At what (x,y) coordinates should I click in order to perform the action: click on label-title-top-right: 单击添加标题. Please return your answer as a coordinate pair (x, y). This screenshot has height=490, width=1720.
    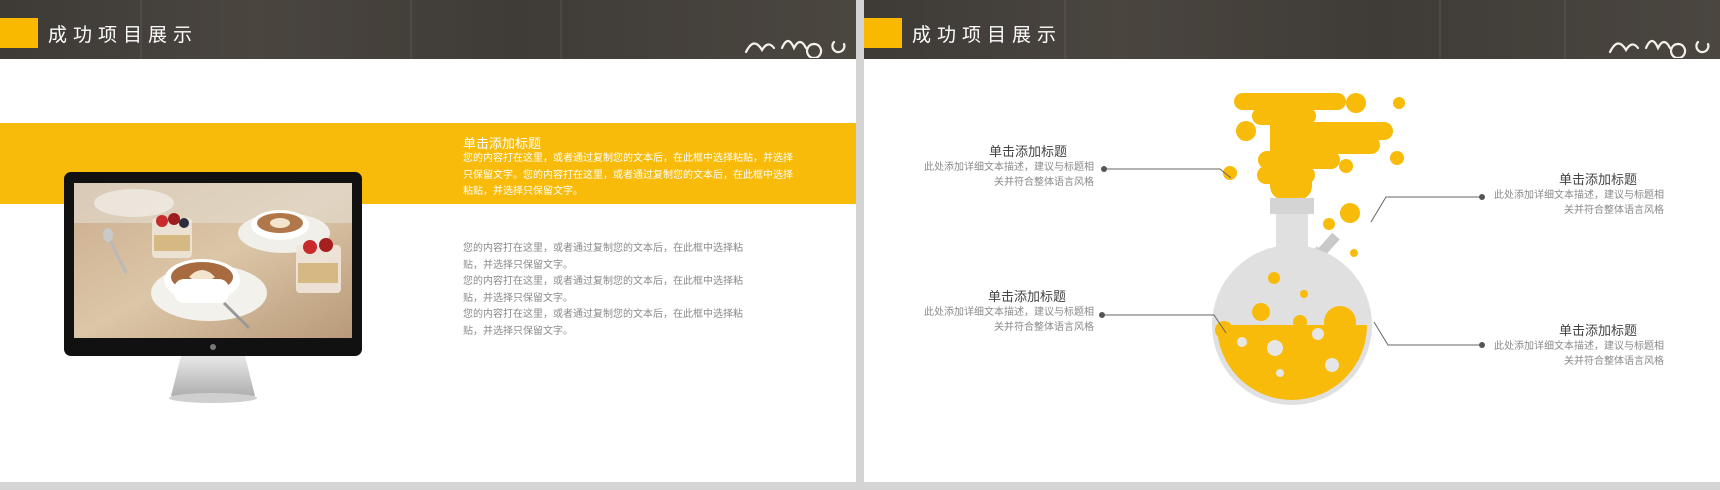
    Looking at the image, I should click on (1597, 180).